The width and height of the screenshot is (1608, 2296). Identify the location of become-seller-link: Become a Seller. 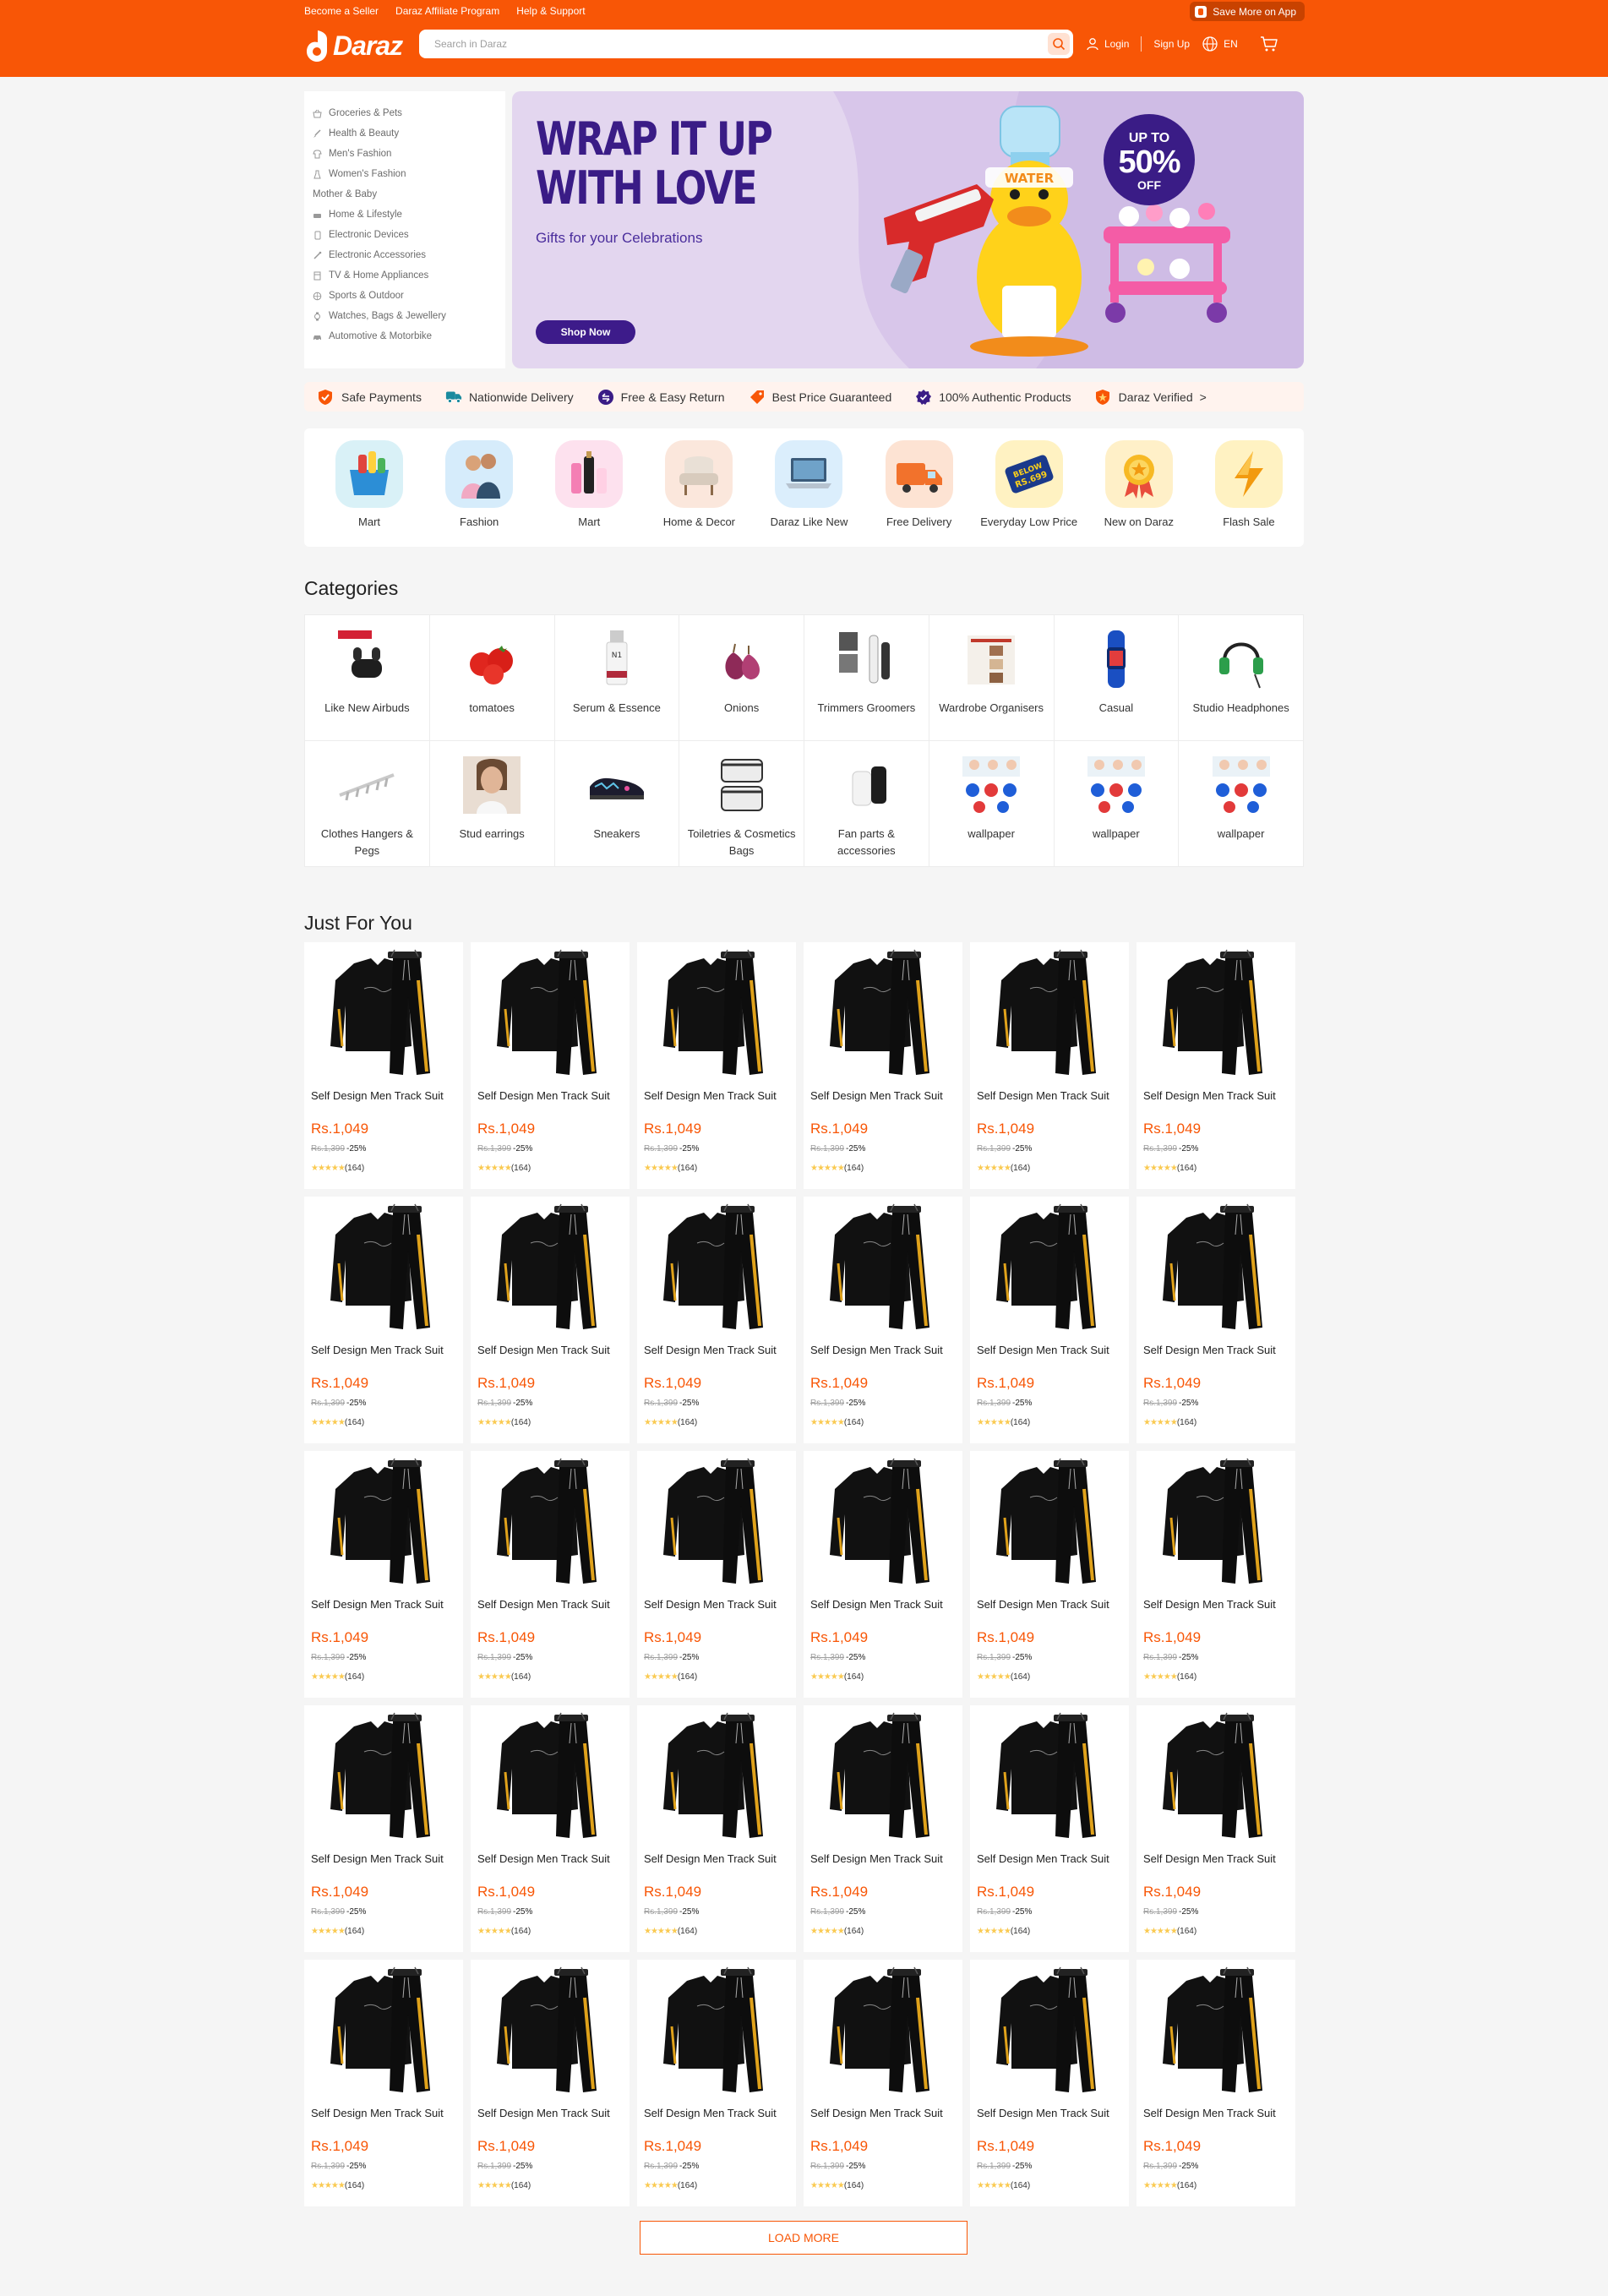
(341, 11).